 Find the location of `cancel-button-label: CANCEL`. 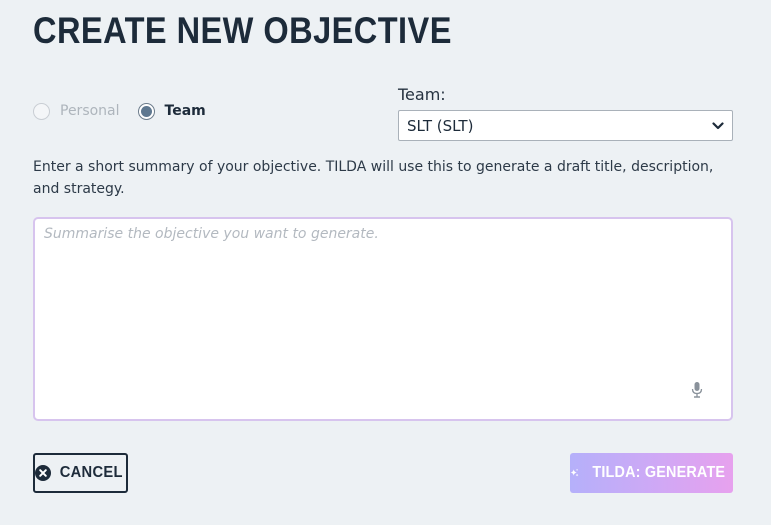

cancel-button-label: CANCEL is located at coordinates (91, 472).